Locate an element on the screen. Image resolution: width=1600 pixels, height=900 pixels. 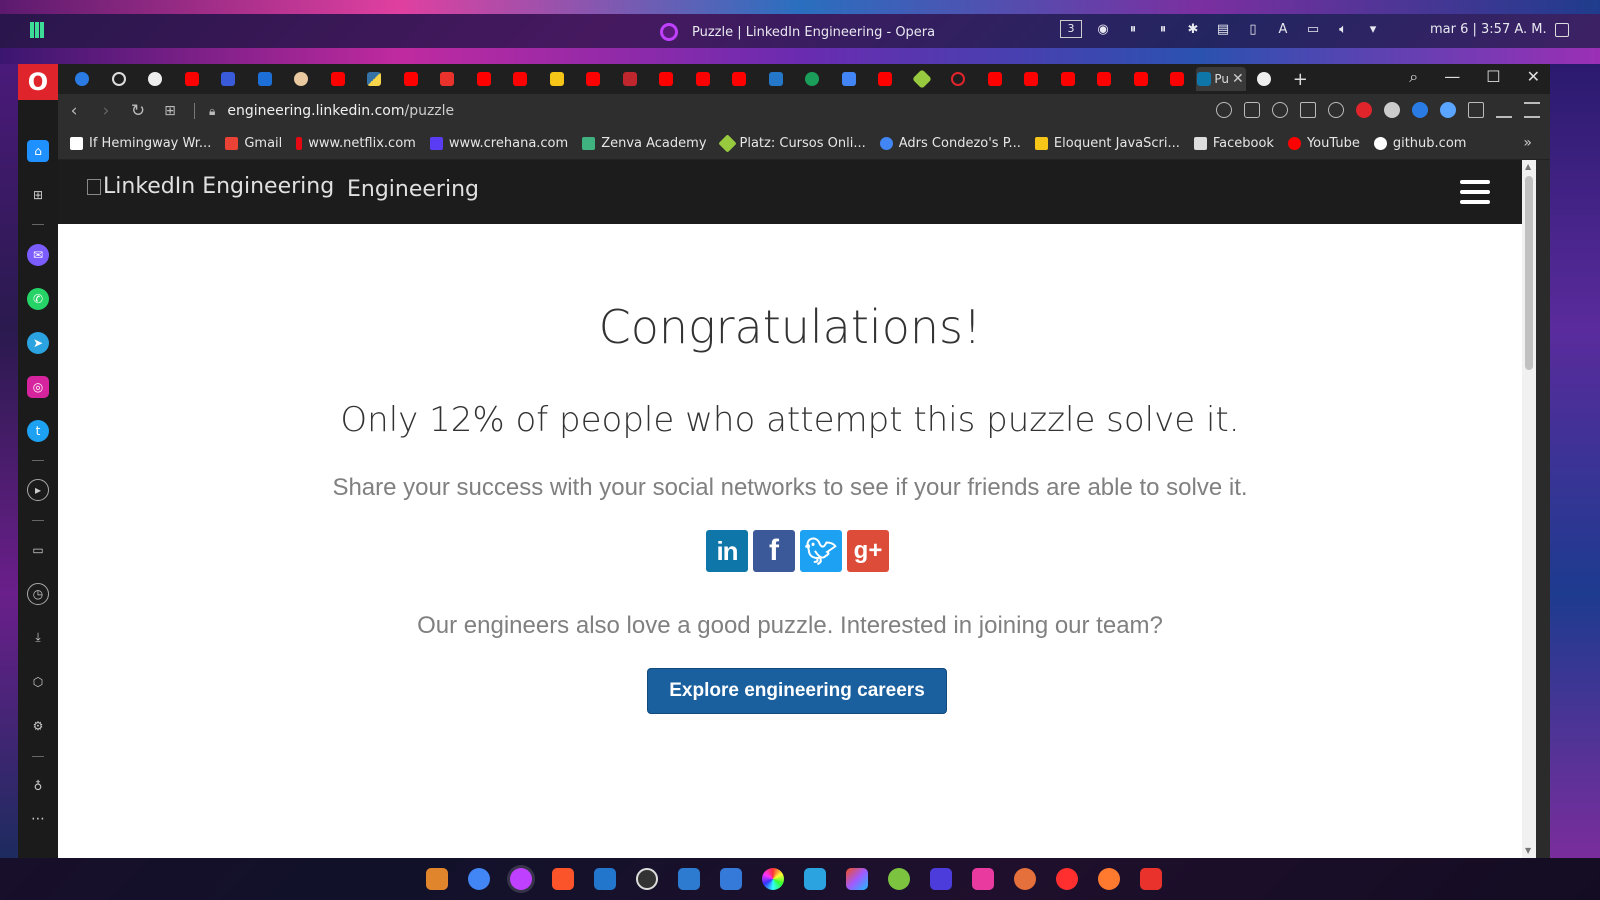
close-tab-icon: ✕ is located at coordinates (1238, 79).